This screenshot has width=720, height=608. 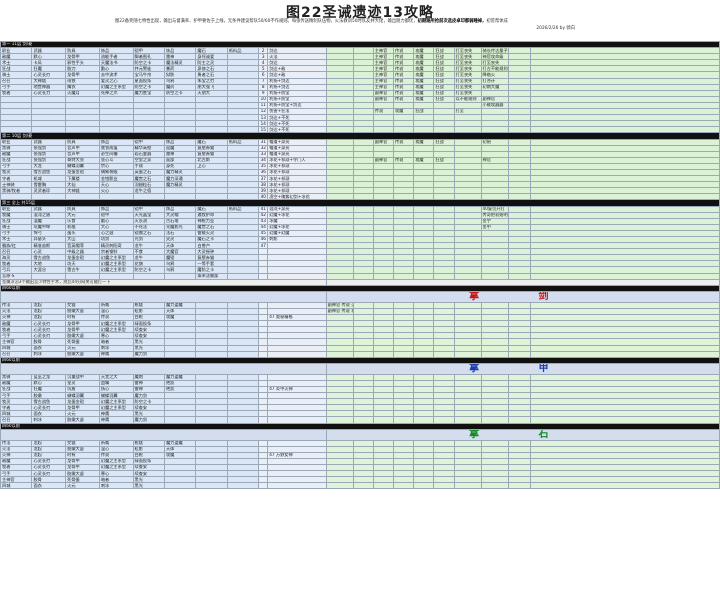 I want to click on table-row: 四城 面衣 火元 刺冰 黑光, so click(x=360, y=486).